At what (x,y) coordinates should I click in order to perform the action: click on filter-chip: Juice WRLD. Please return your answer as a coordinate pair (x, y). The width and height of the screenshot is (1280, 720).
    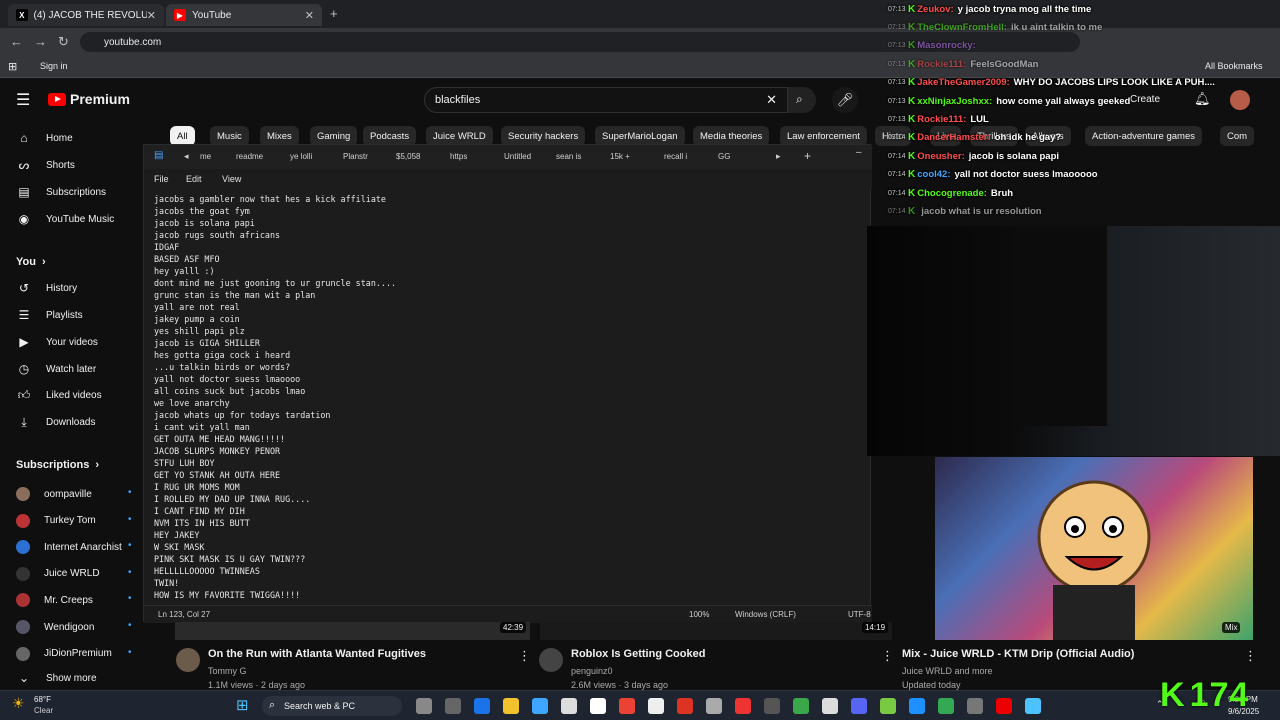
    Looking at the image, I should click on (459, 136).